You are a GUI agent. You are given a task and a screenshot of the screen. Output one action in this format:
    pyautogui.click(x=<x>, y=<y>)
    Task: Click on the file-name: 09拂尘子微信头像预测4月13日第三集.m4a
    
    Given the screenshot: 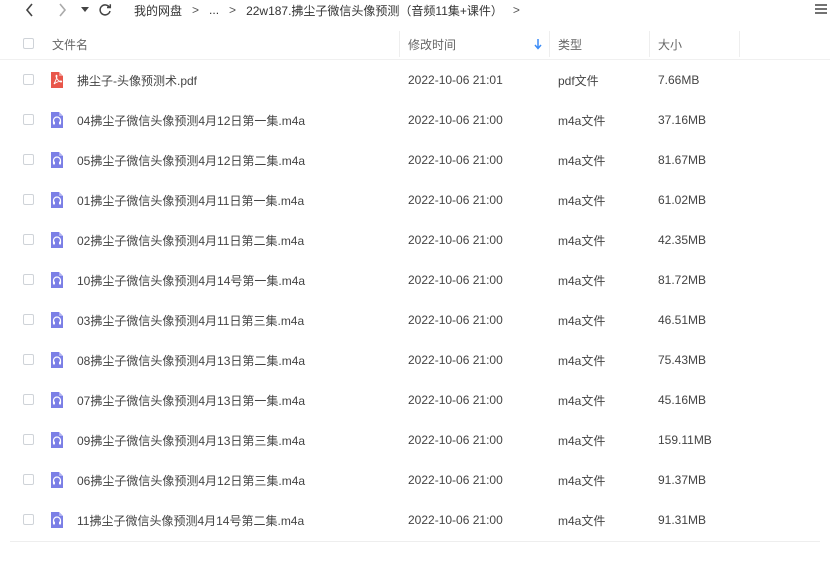 What is the action you would take?
    pyautogui.click(x=191, y=440)
    